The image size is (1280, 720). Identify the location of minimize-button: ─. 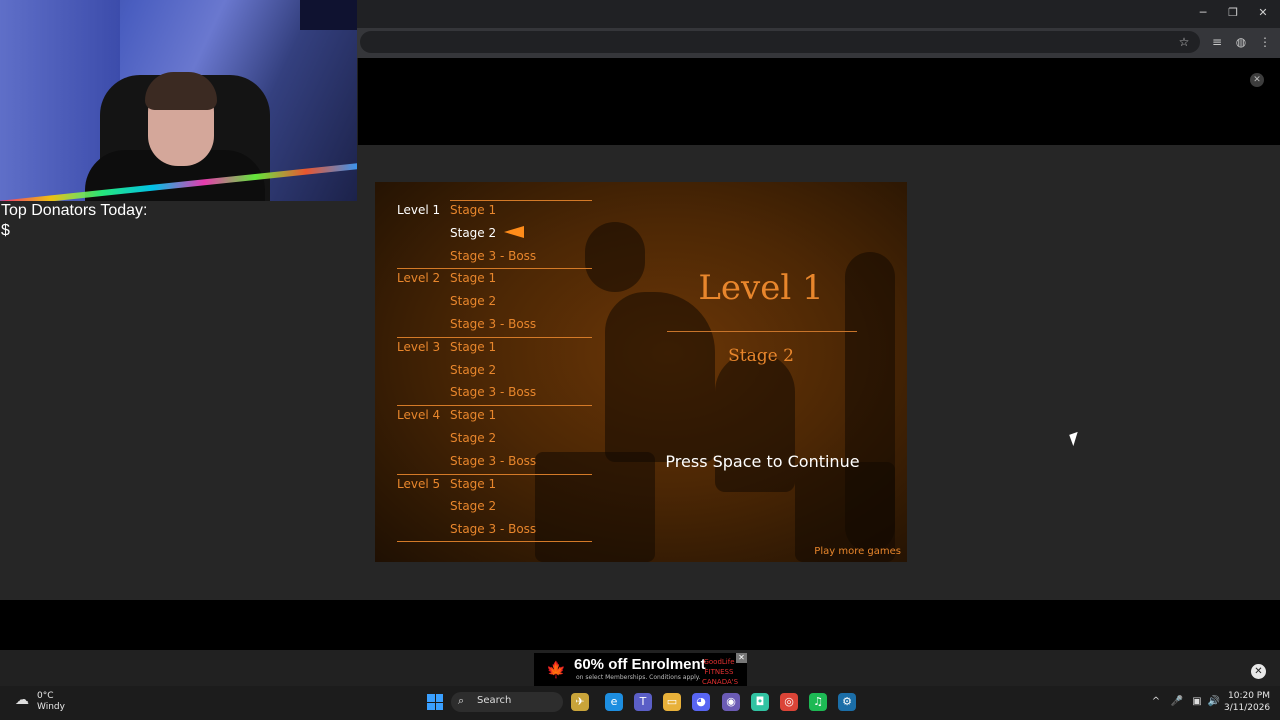
(1203, 13).